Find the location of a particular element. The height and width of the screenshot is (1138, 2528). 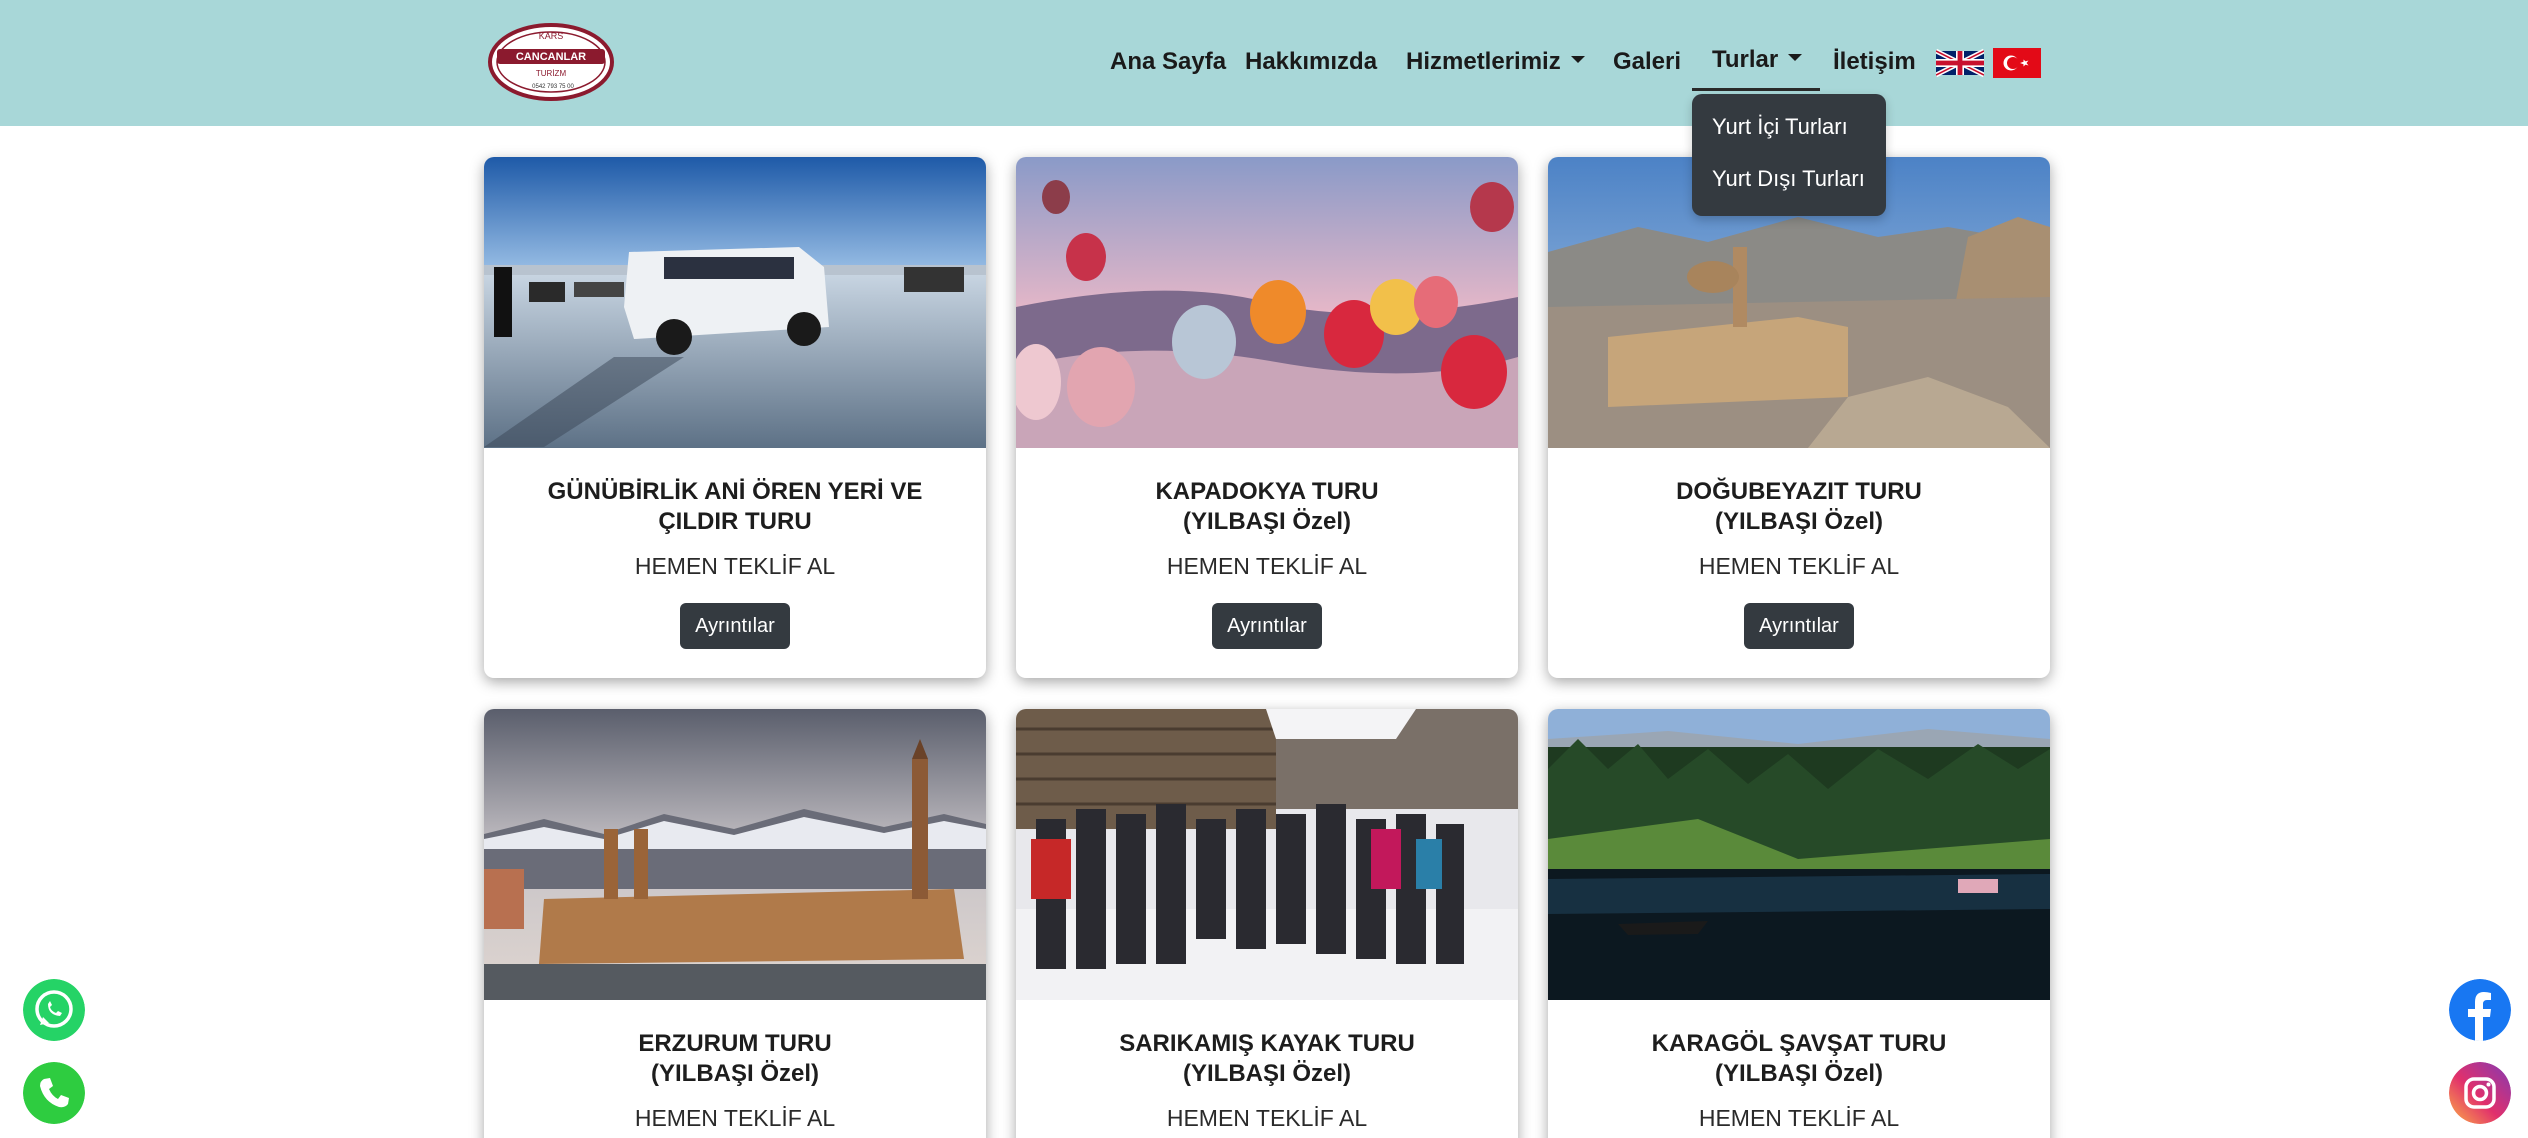

card-title: KAPADOKYA TURU (YILBAŞI Özel) is located at coordinates (1267, 507).